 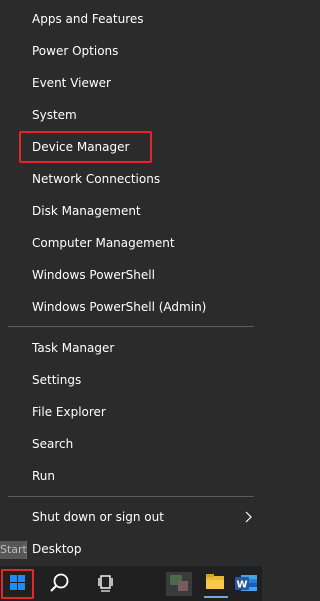 What do you see at coordinates (131, 243) in the screenshot?
I see `menu-item-computer-management: Computer Management` at bounding box center [131, 243].